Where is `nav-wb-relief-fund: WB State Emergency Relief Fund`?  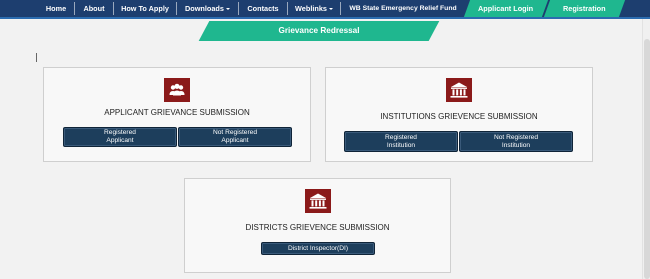 nav-wb-relief-fund: WB State Emergency Relief Fund is located at coordinates (403, 8).